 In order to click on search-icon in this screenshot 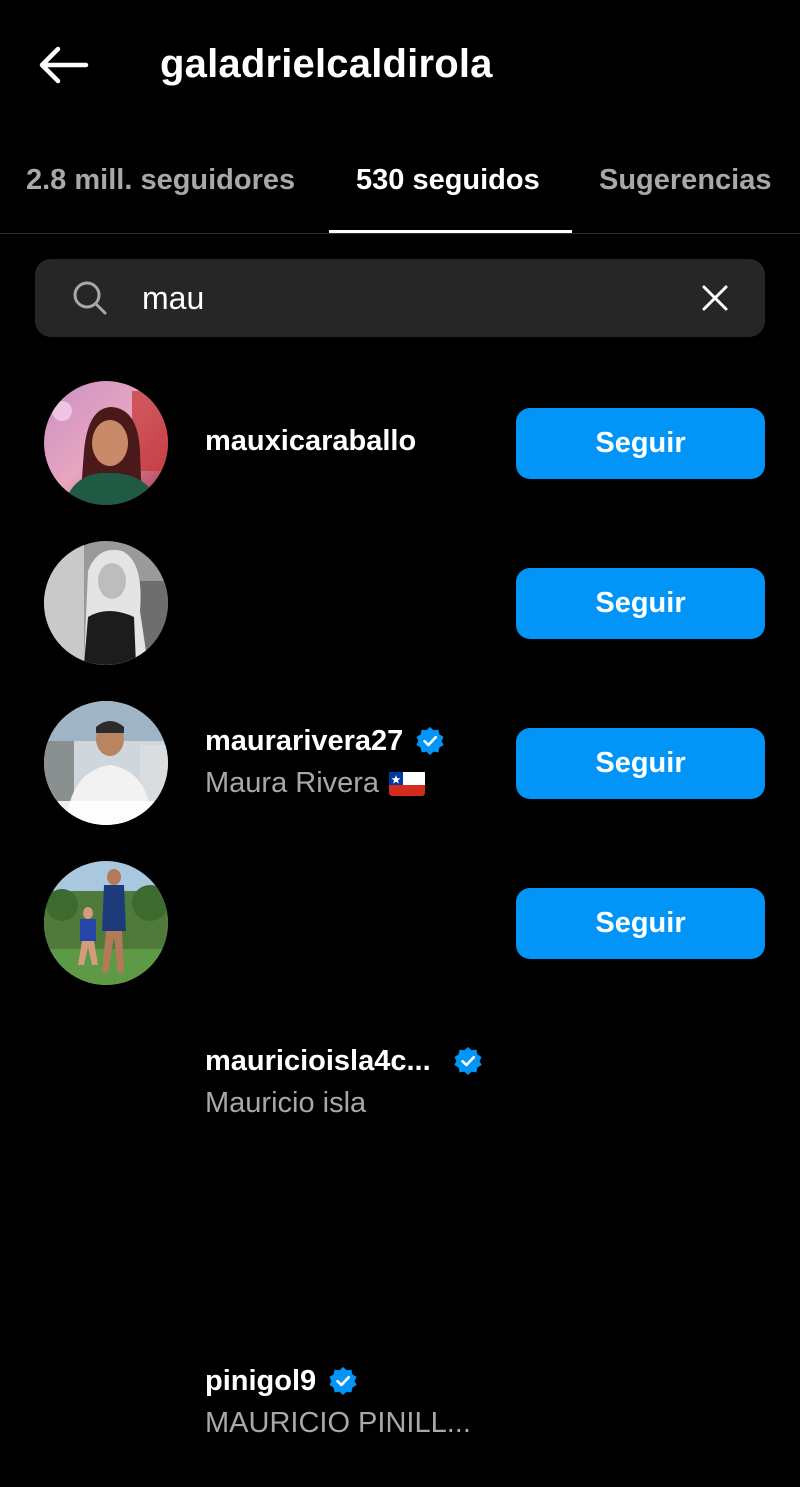, I will do `click(90, 298)`.